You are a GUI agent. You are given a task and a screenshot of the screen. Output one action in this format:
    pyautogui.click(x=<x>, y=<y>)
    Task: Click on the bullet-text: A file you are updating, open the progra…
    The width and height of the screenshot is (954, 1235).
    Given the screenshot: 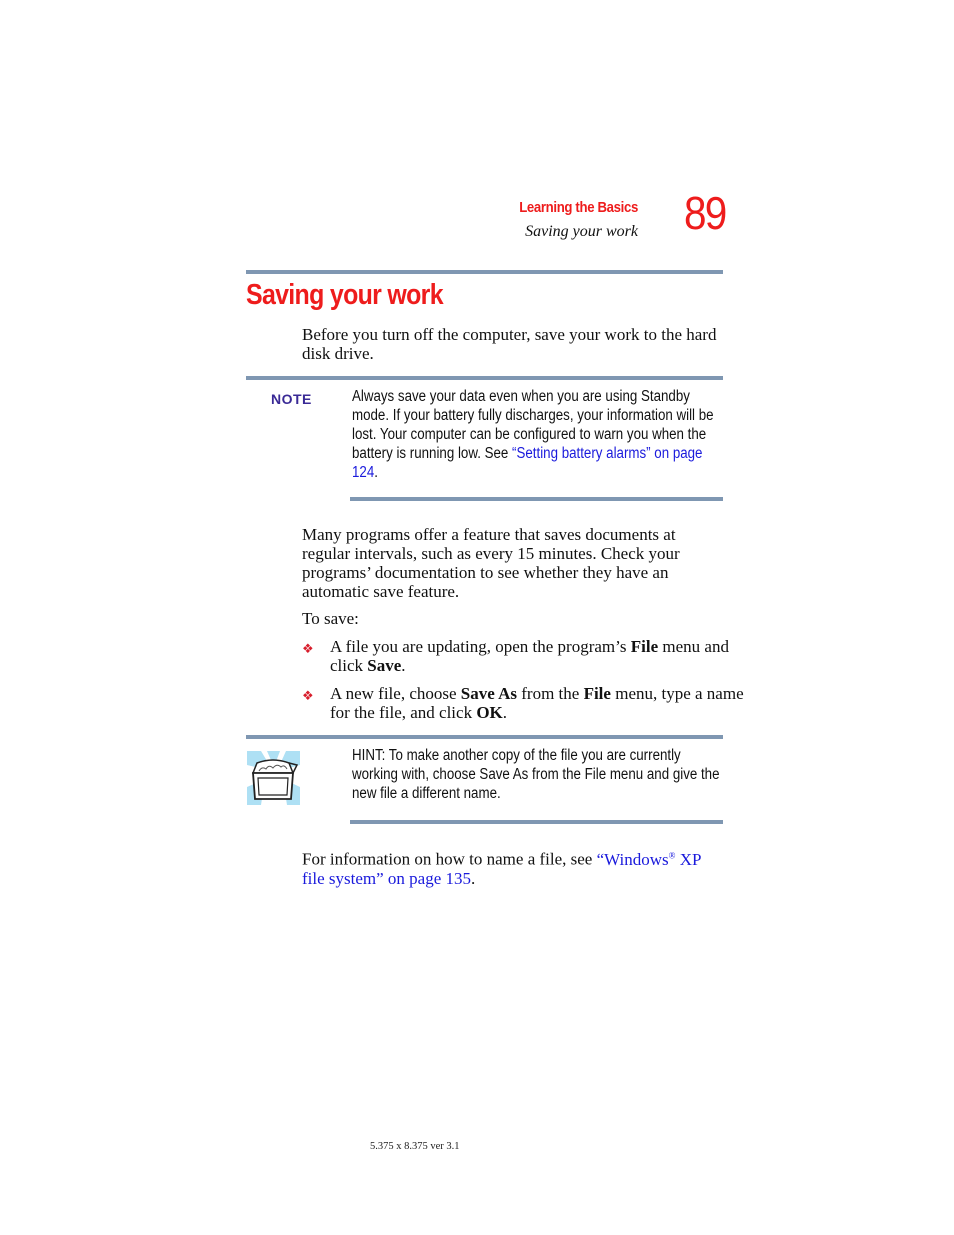 What is the action you would take?
    pyautogui.click(x=529, y=656)
    